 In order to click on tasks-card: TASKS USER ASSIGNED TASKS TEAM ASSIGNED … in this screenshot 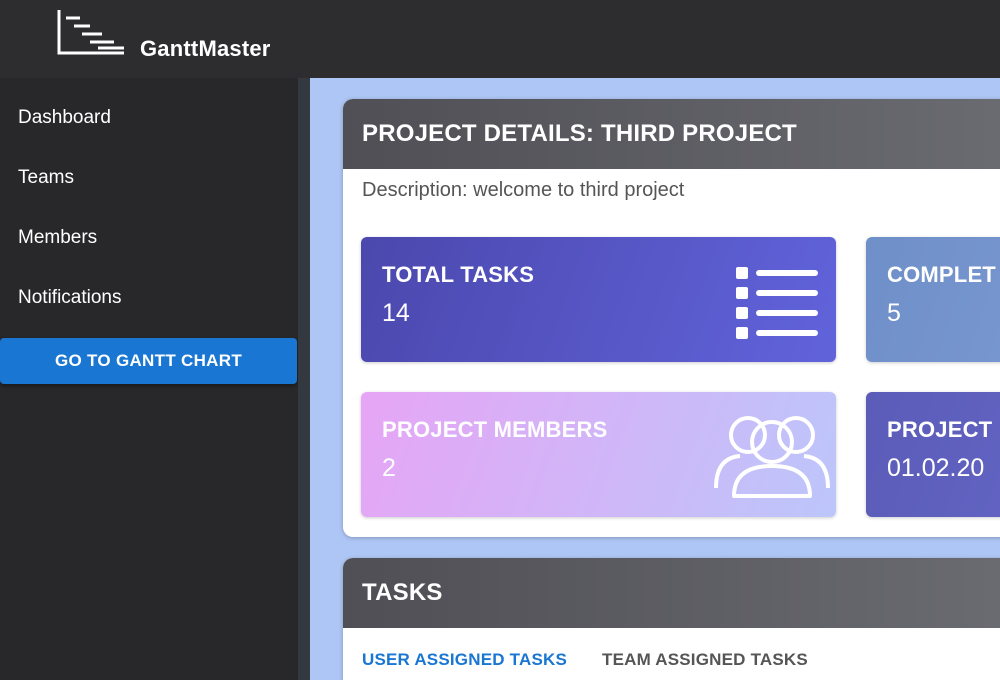, I will do `click(671, 619)`.